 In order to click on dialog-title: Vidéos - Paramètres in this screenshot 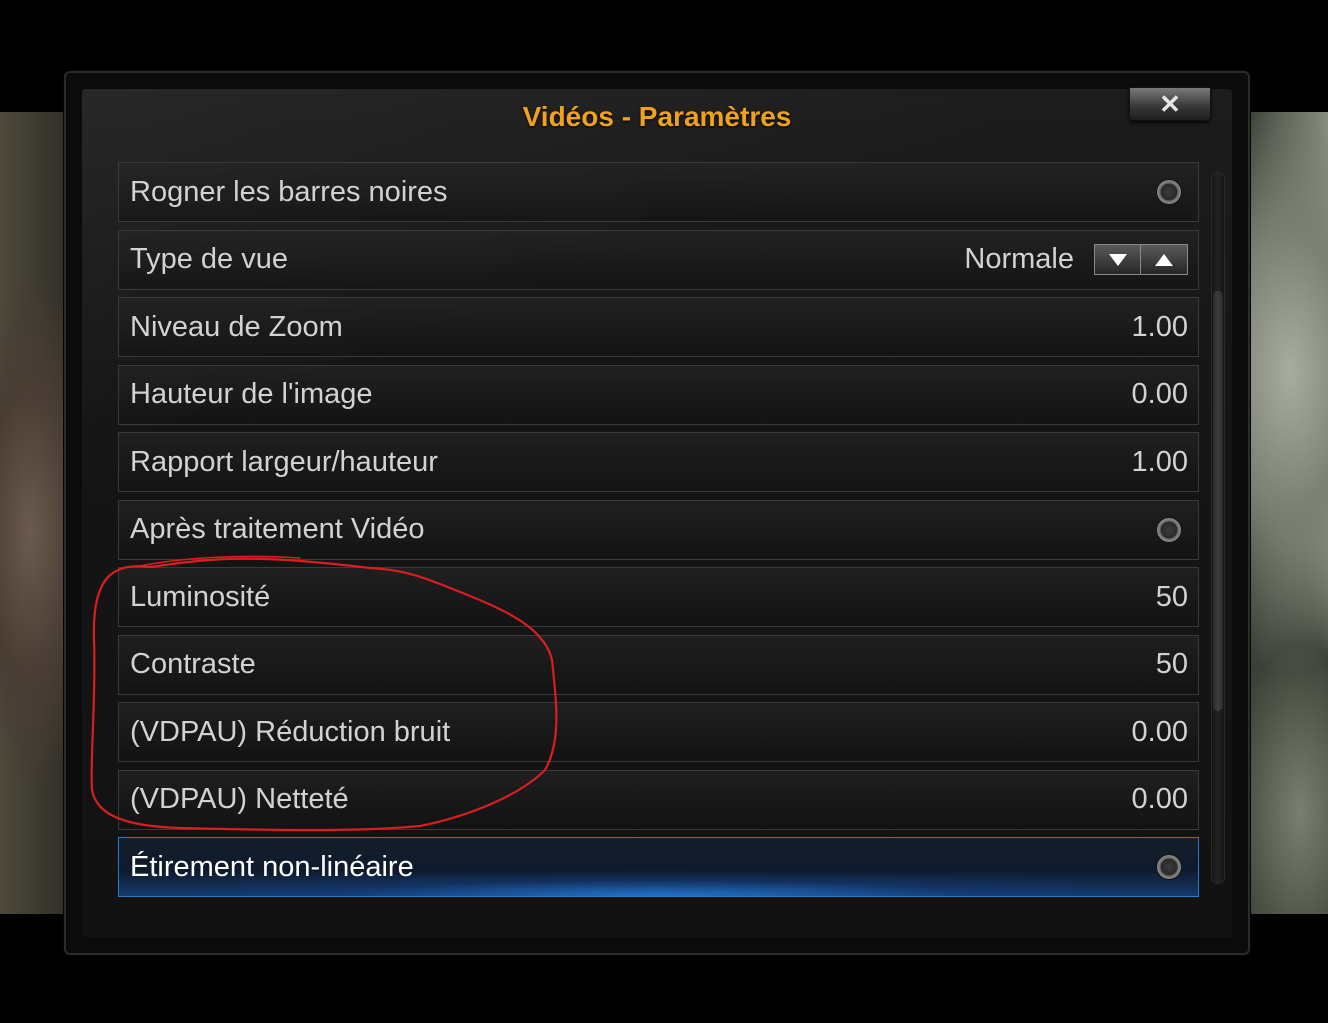, I will do `click(657, 116)`.